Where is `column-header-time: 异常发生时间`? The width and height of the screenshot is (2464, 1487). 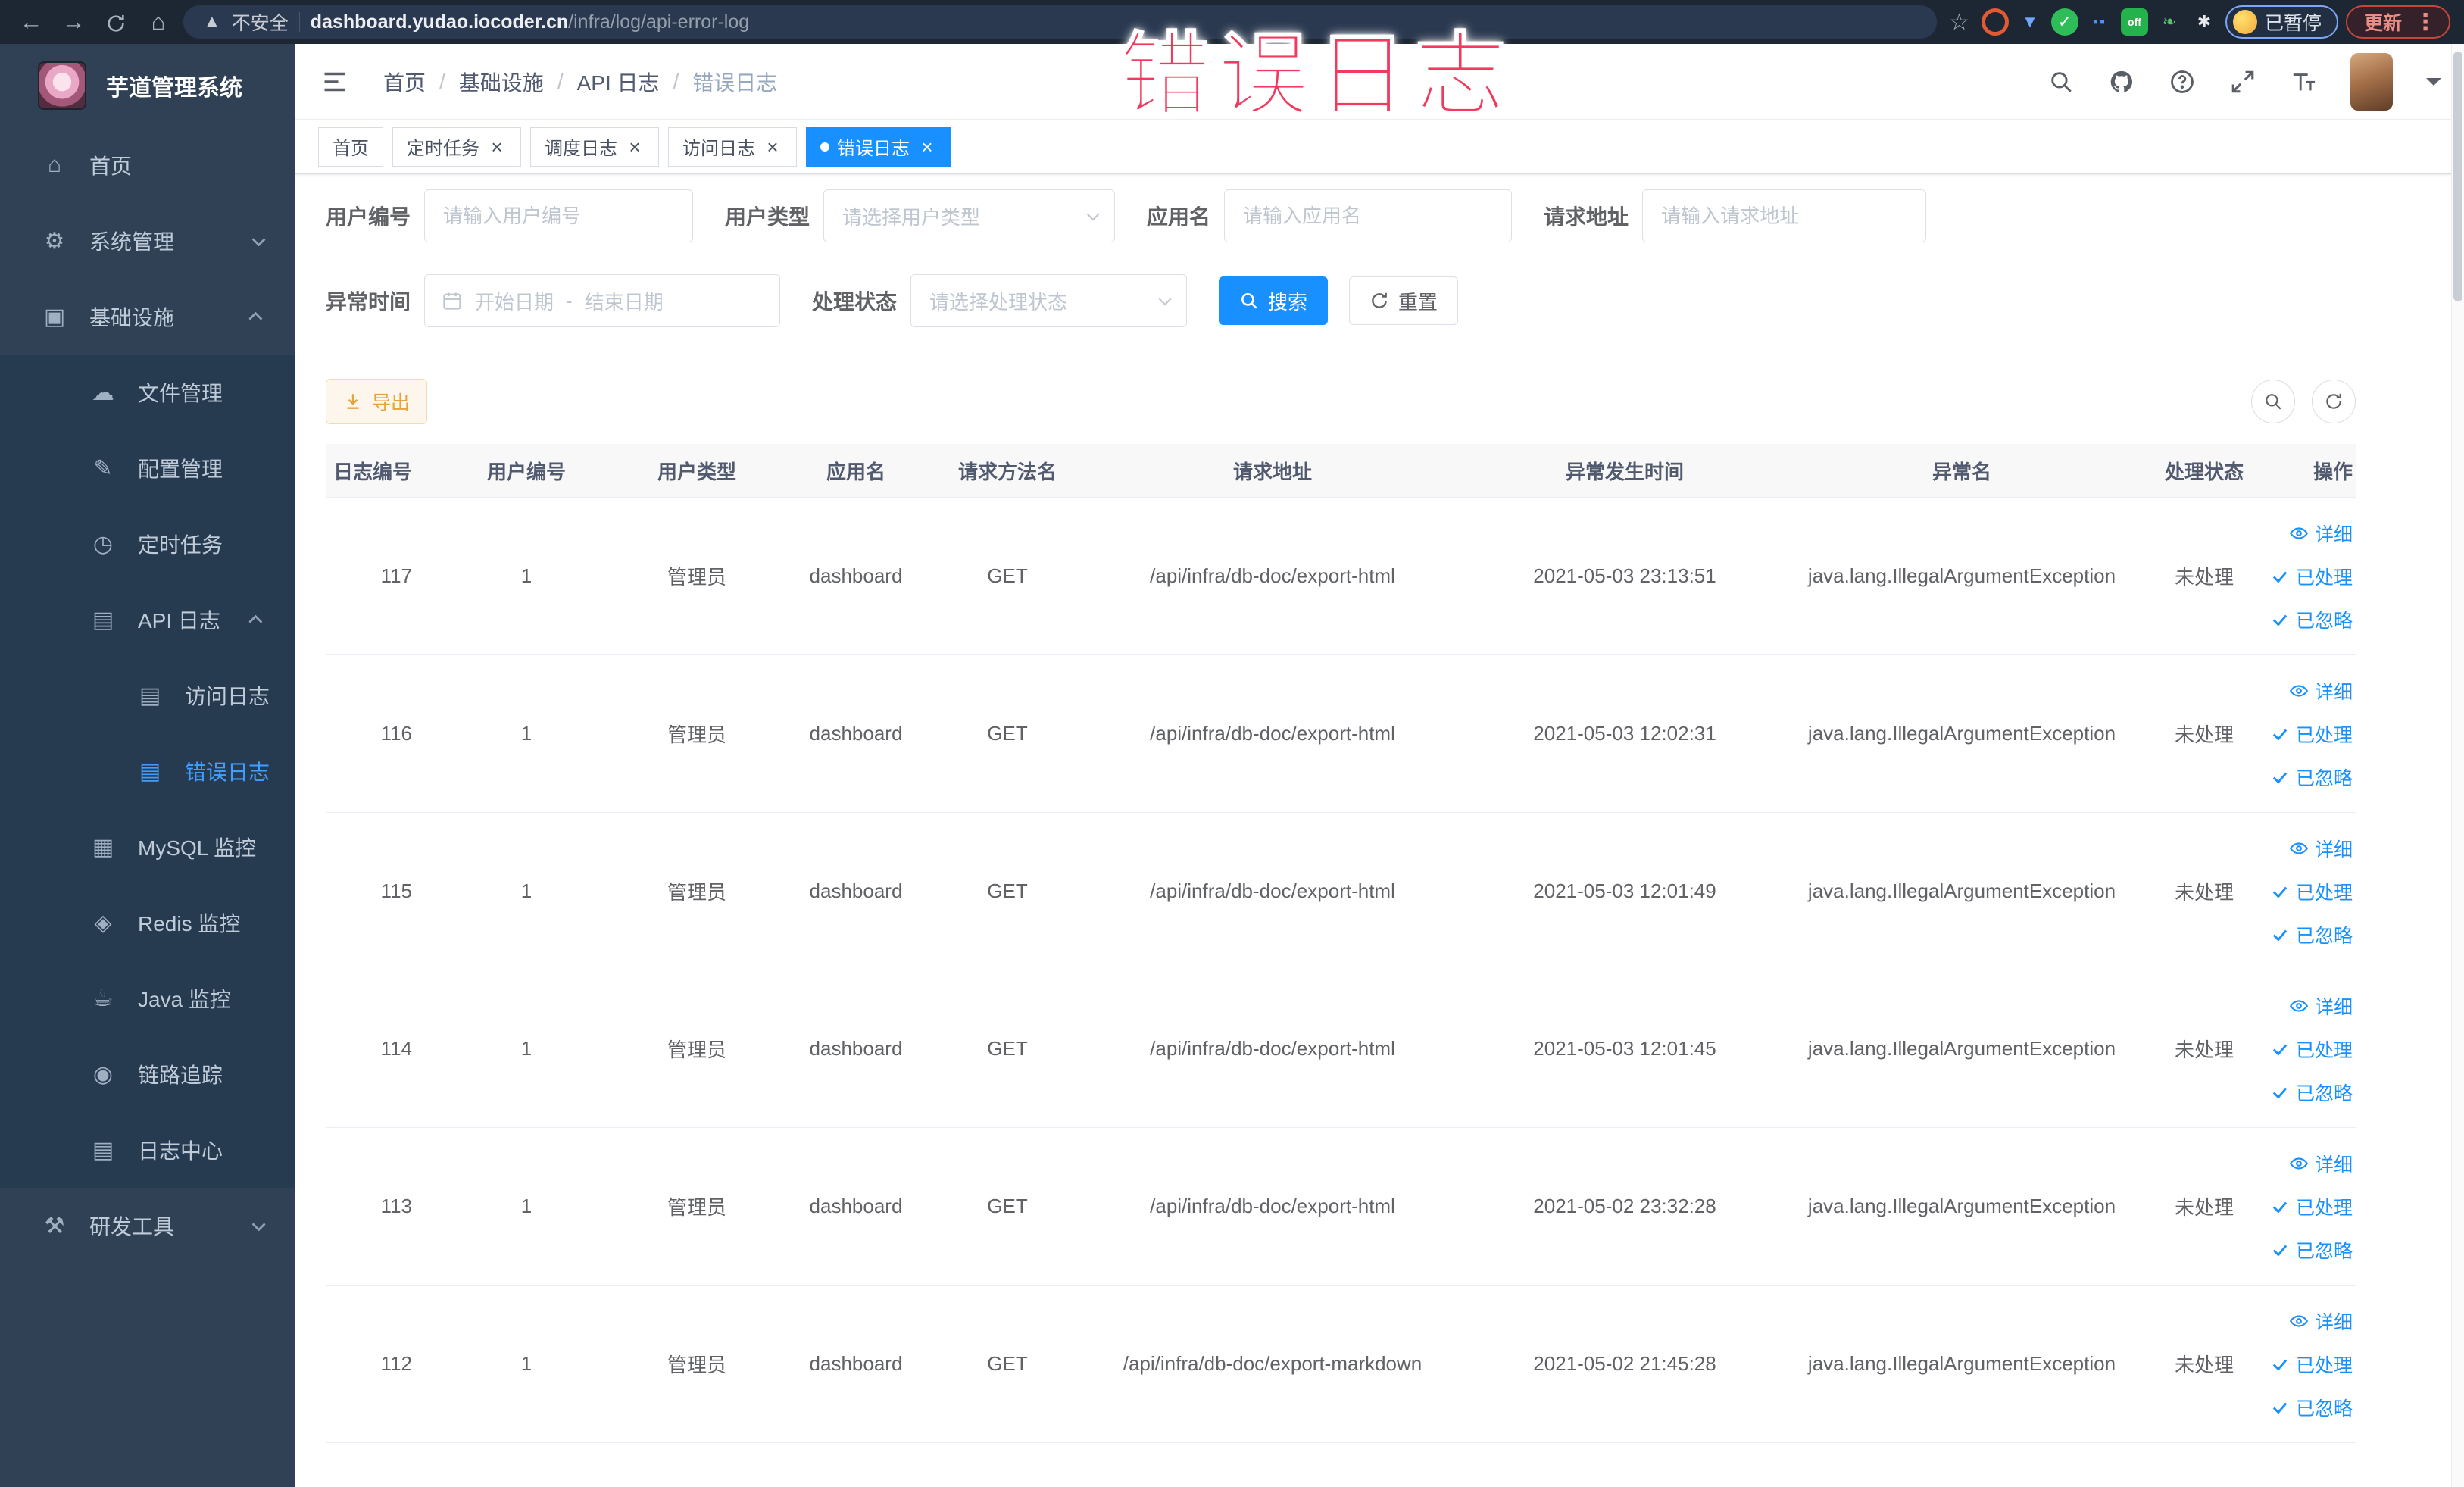
column-header-time: 异常发生时间 is located at coordinates (1624, 471).